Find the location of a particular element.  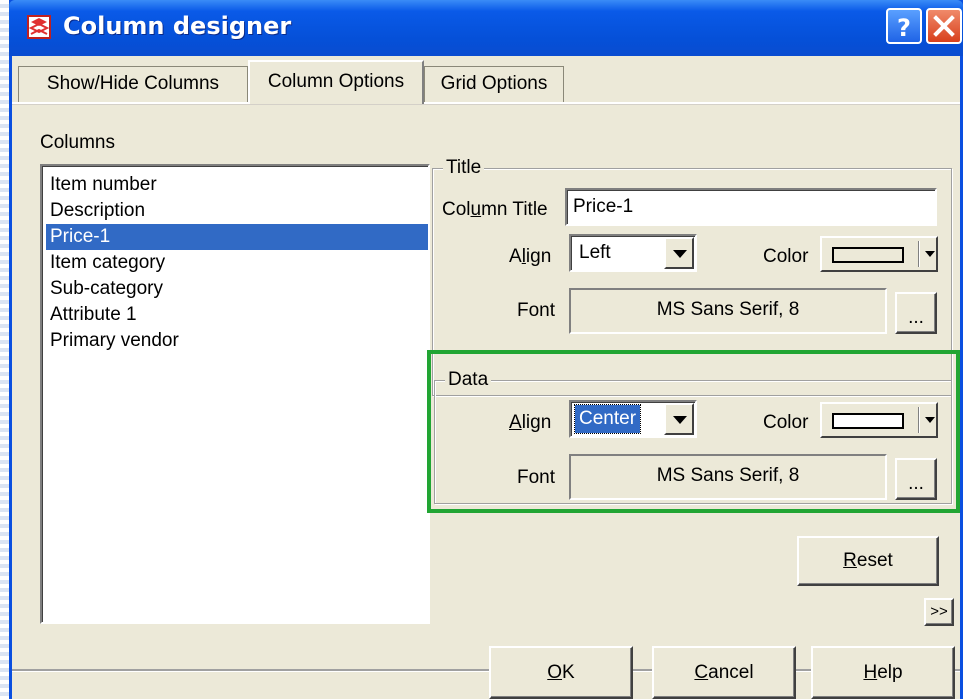

column-title-label: Column Title is located at coordinates (495, 209).